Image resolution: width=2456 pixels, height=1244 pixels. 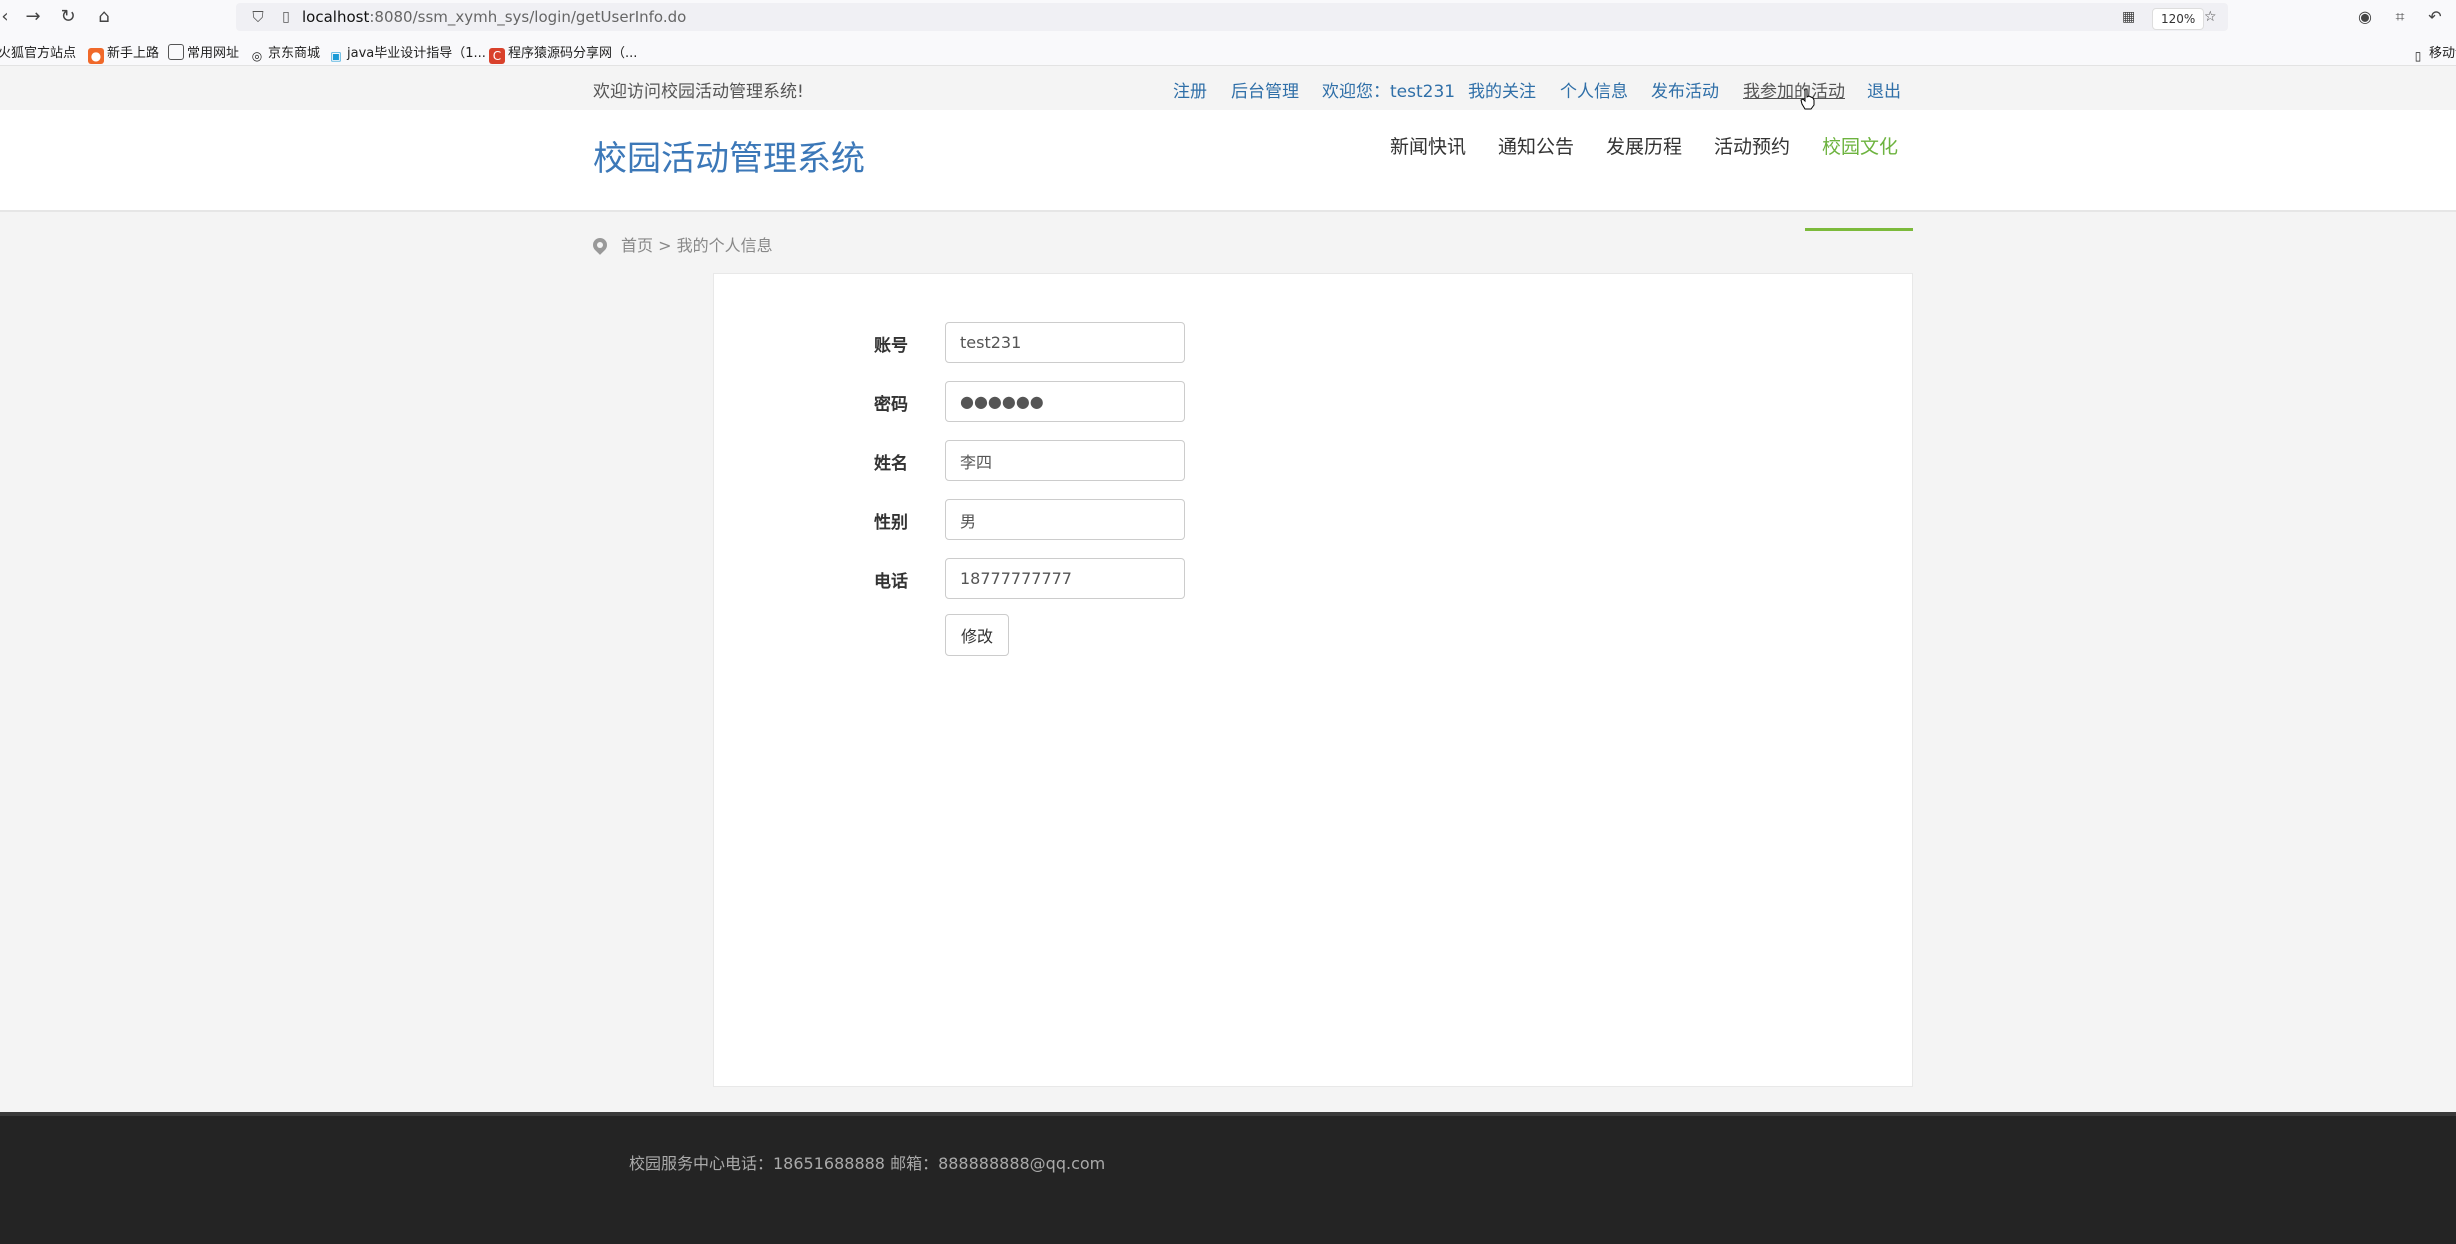 I want to click on account-label: 账号, so click(x=891, y=346).